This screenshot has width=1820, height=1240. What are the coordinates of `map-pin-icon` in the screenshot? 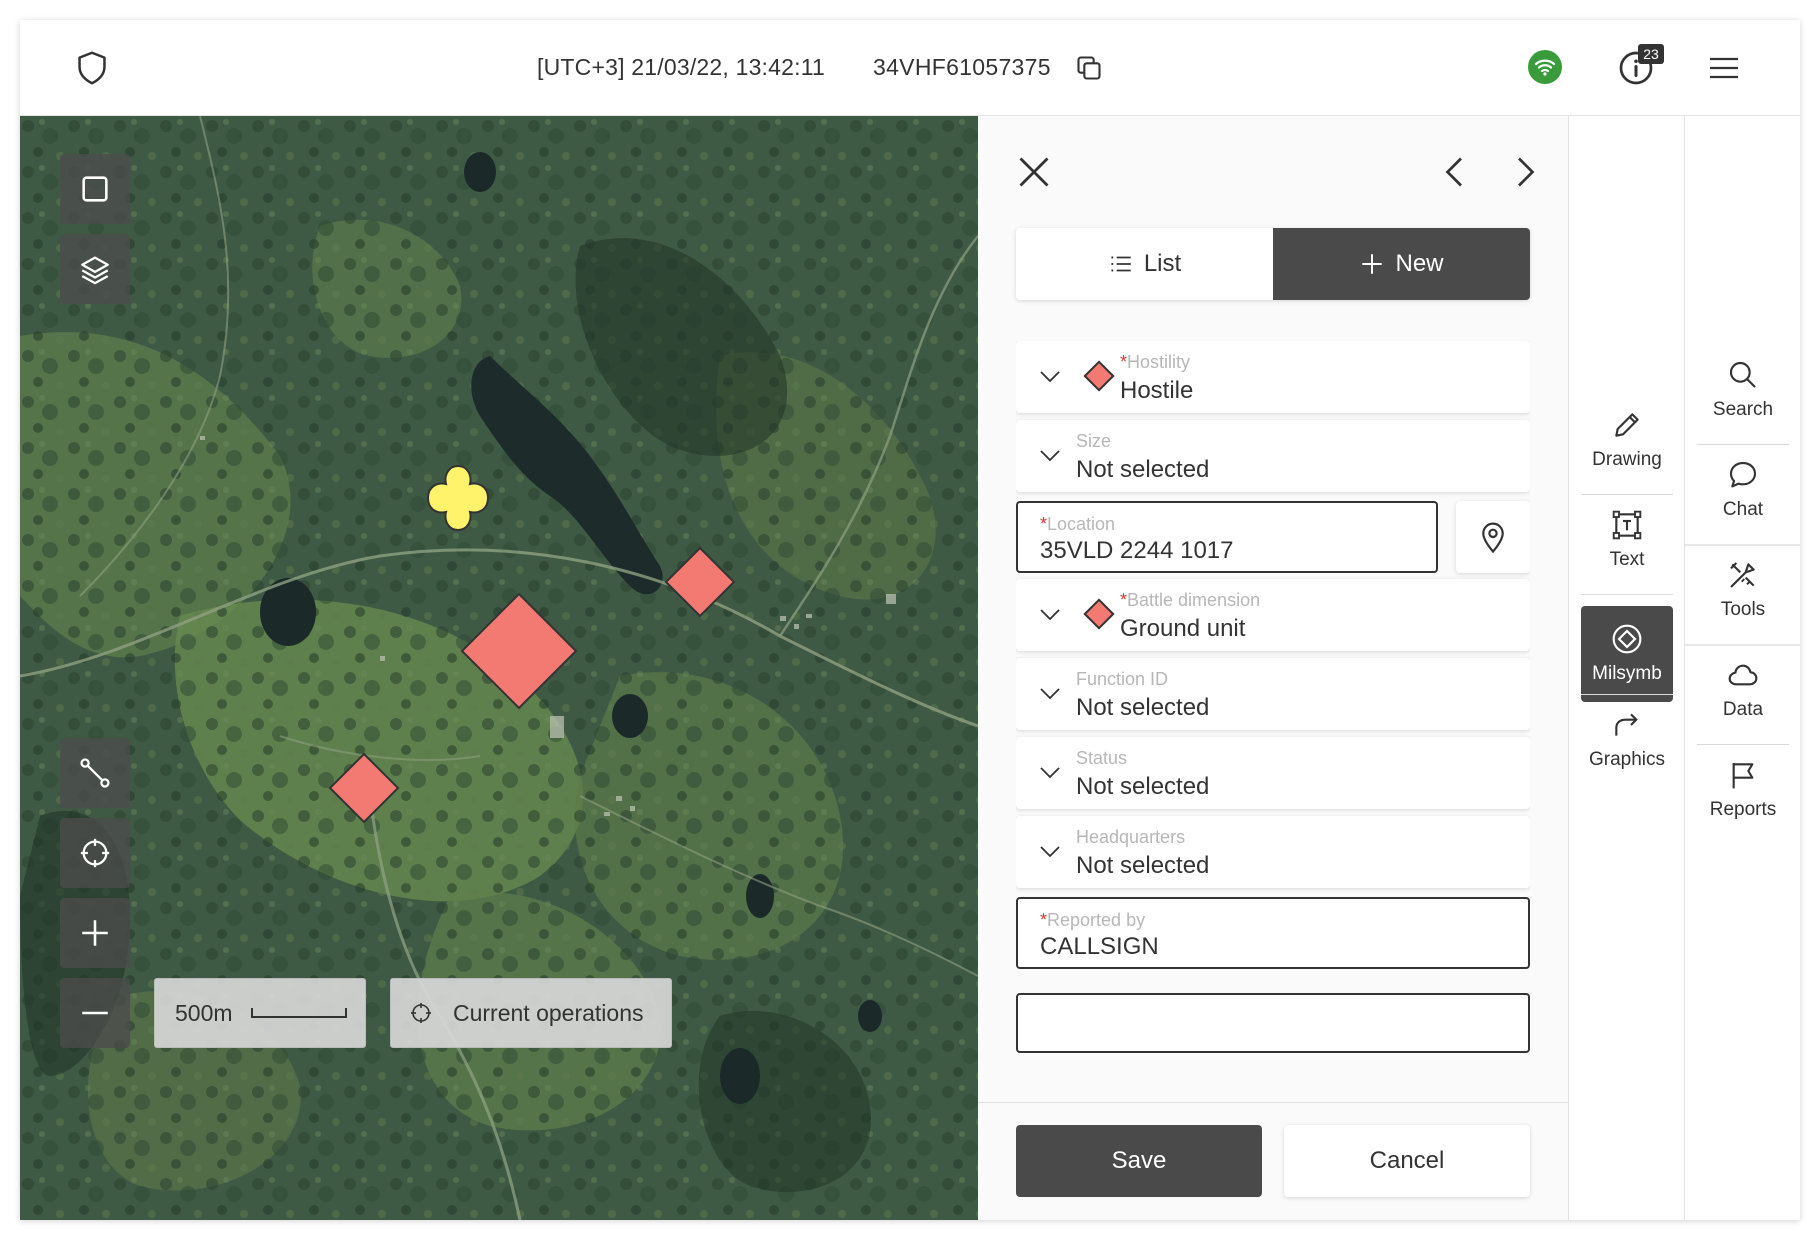 It's located at (1493, 538).